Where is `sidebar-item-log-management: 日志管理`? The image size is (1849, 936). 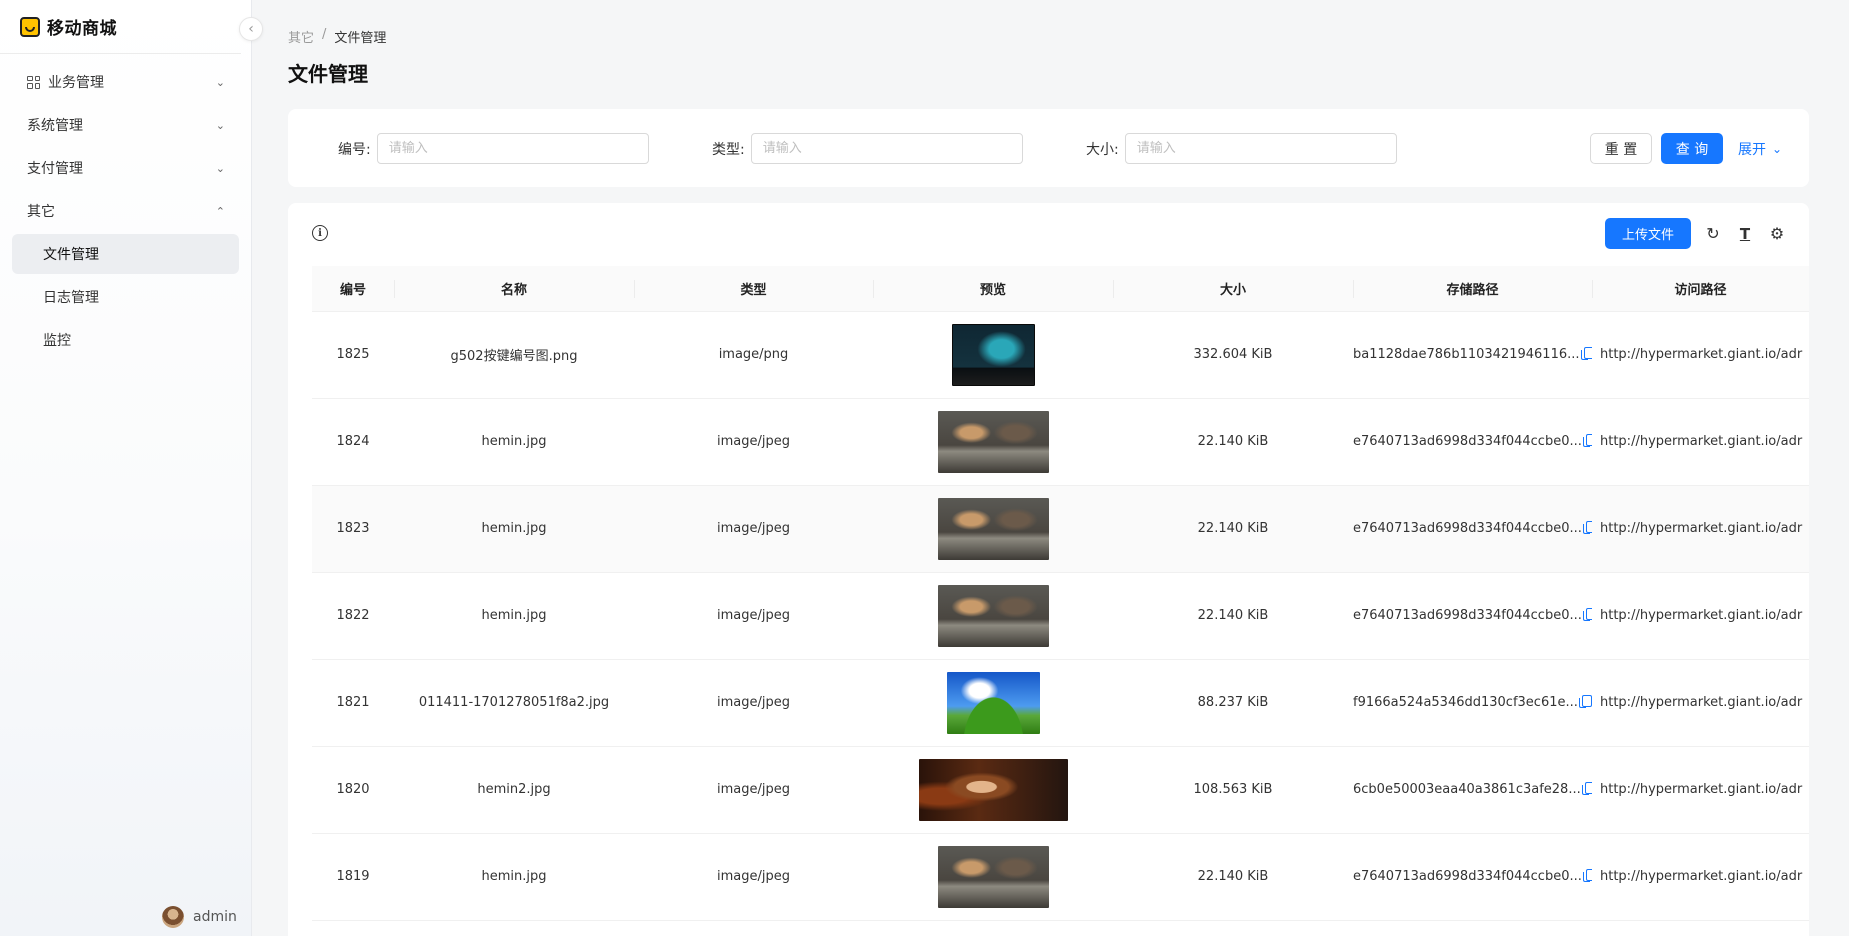 sidebar-item-log-management: 日志管理 is located at coordinates (125, 297).